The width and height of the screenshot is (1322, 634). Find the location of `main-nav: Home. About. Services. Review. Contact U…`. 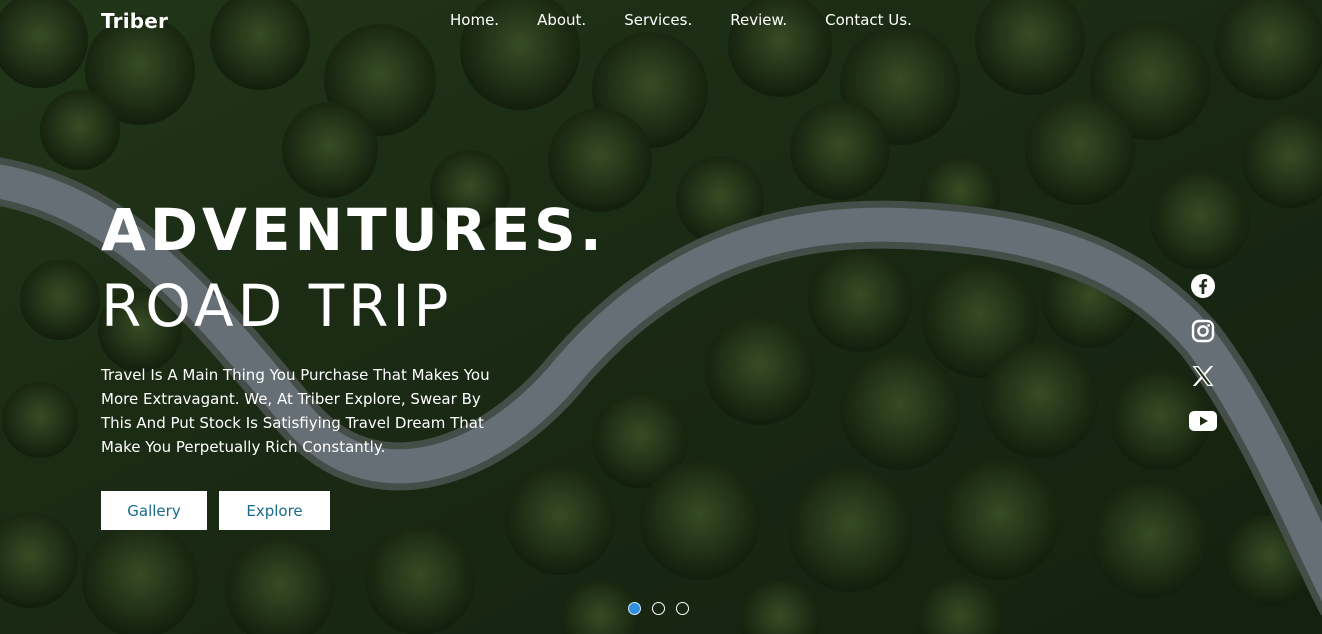

main-nav: Home. About. Services. Review. Contact U… is located at coordinates (700, 20).